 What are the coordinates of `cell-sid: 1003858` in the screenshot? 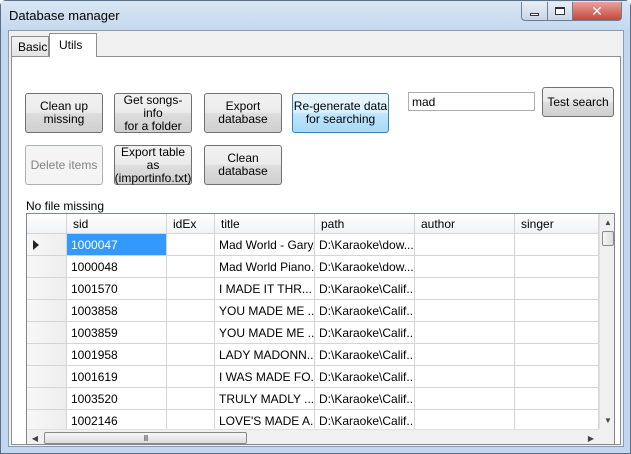 It's located at (117, 311).